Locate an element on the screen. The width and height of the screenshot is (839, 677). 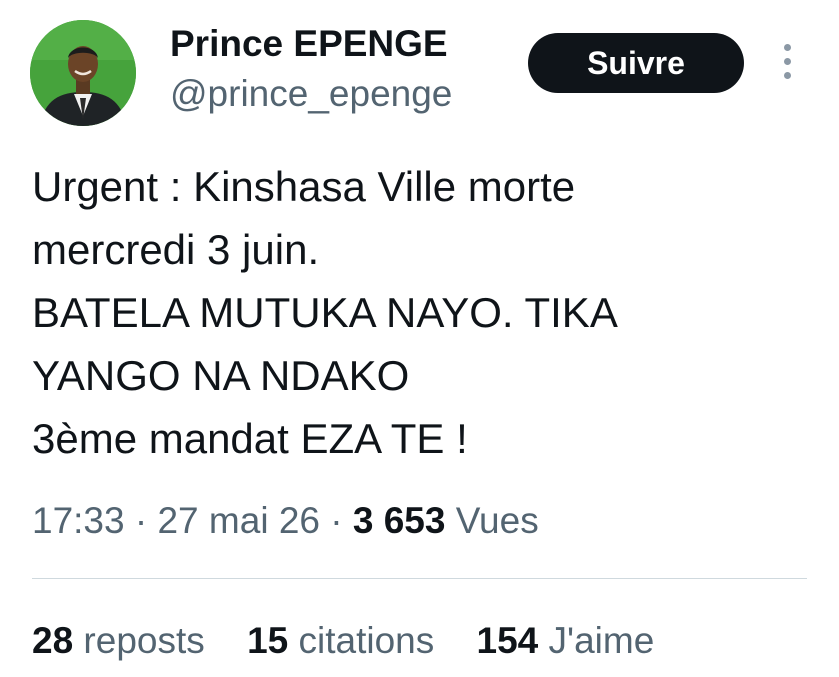
reposts-label: reposts is located at coordinates (139, 640).